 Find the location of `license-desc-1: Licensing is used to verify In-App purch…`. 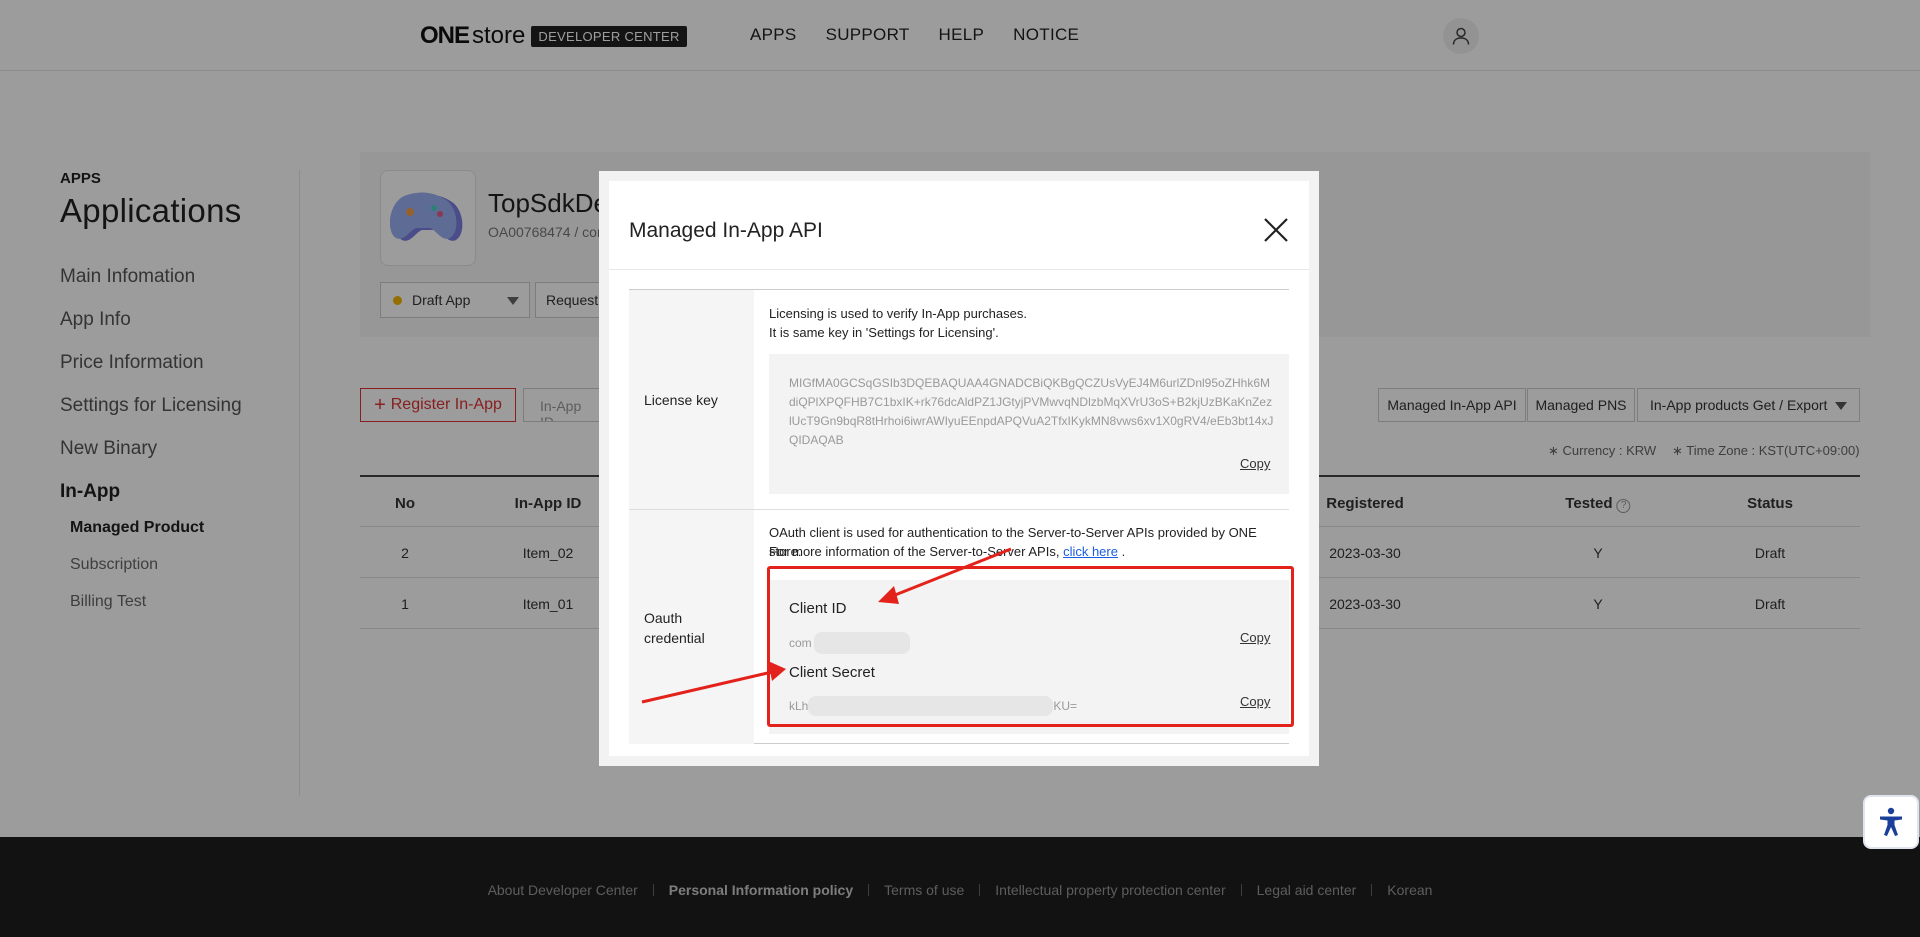

license-desc-1: Licensing is used to verify In-App purch… is located at coordinates (898, 313).